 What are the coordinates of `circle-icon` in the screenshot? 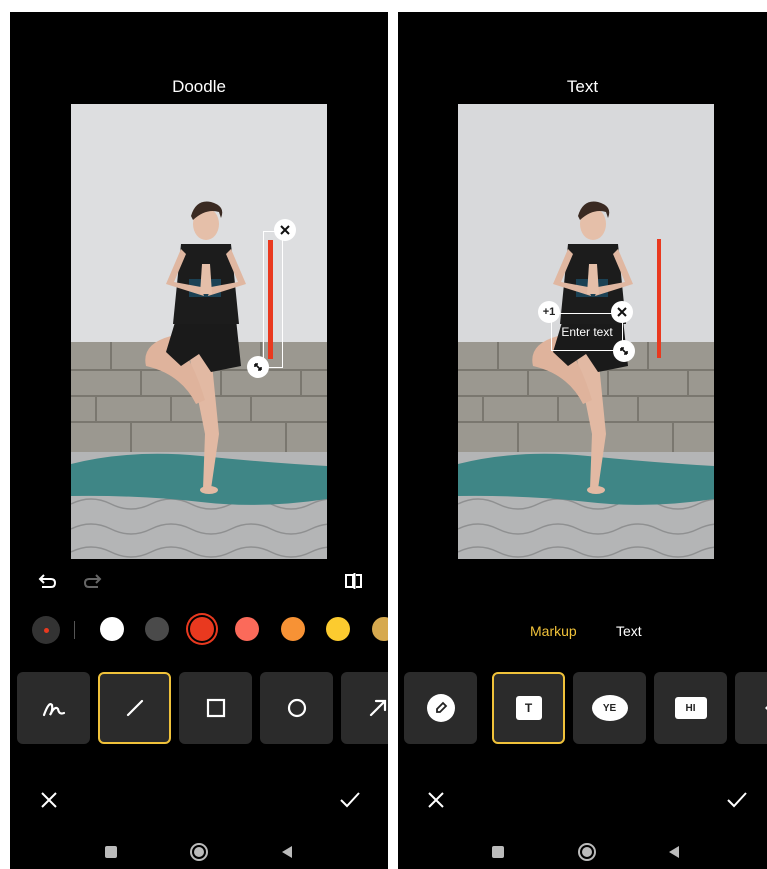 It's located at (296, 708).